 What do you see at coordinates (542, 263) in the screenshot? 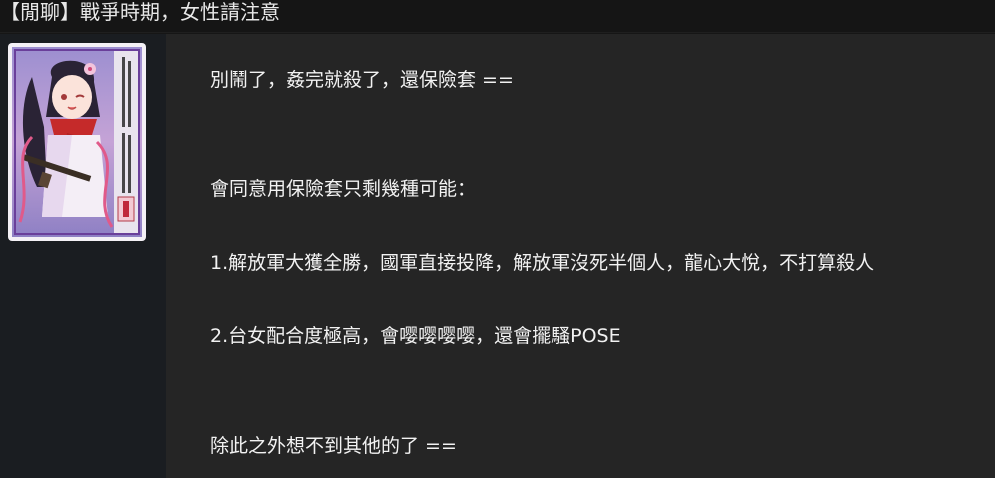
I see `post-line-3: 1.解放軍大獲全勝，國軍直接投降，解放軍沒死半個人，龍心大悅，不打算殺人` at bounding box center [542, 263].